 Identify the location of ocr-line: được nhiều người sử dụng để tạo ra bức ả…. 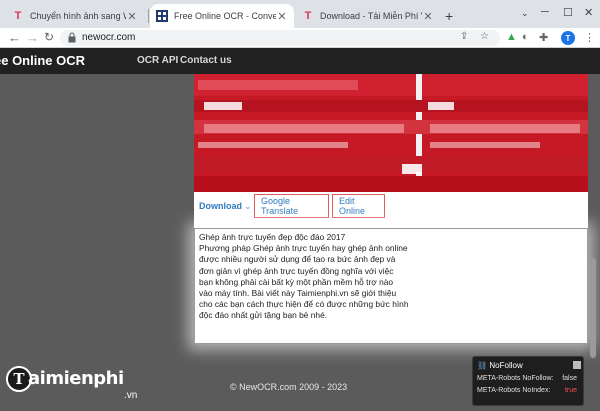
(297, 259).